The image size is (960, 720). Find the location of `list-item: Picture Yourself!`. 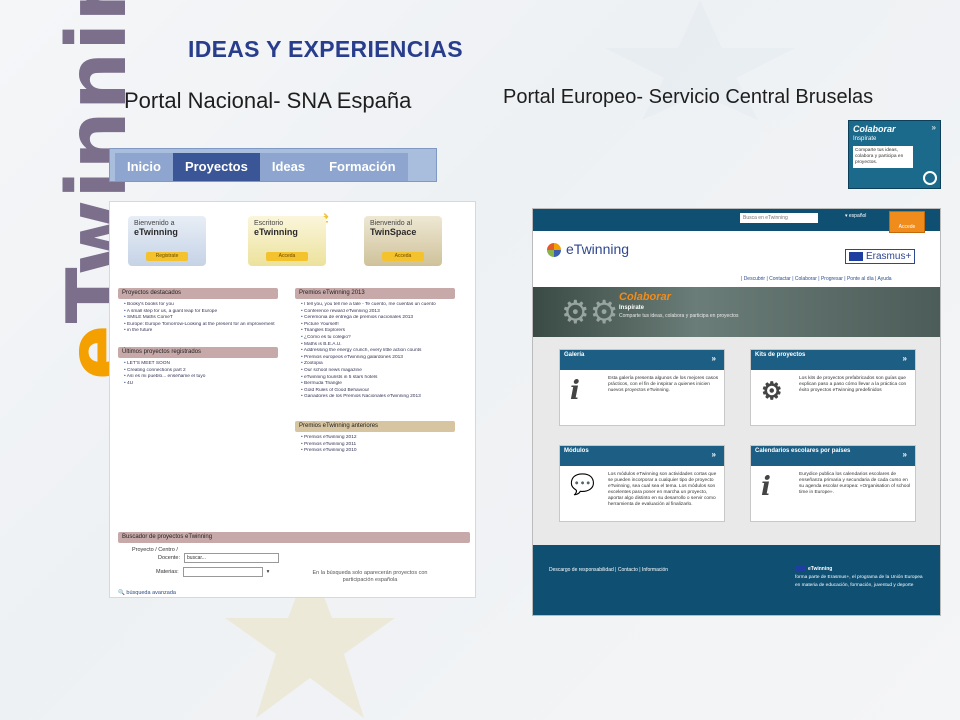

list-item: Picture Yourself! is located at coordinates (378, 325).